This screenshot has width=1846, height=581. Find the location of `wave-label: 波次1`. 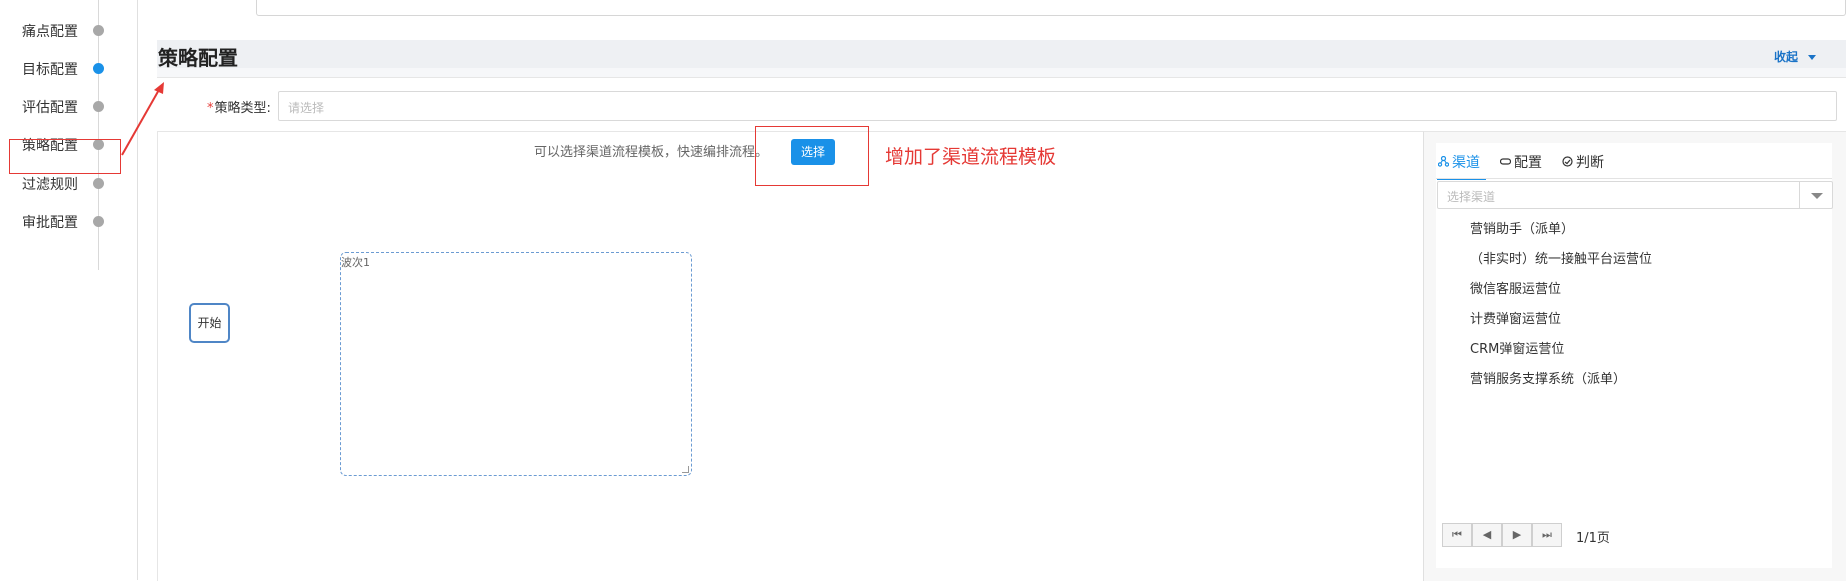

wave-label: 波次1 is located at coordinates (355, 262).